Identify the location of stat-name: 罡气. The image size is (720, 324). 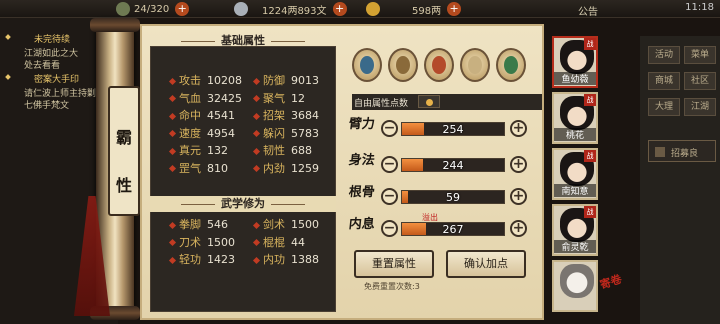
(190, 168).